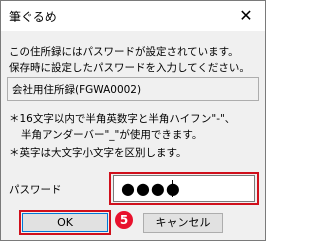 The width and height of the screenshot is (320, 241). Describe the element at coordinates (183, 223) in the screenshot. I see `cancel-button: キャンセル` at that location.